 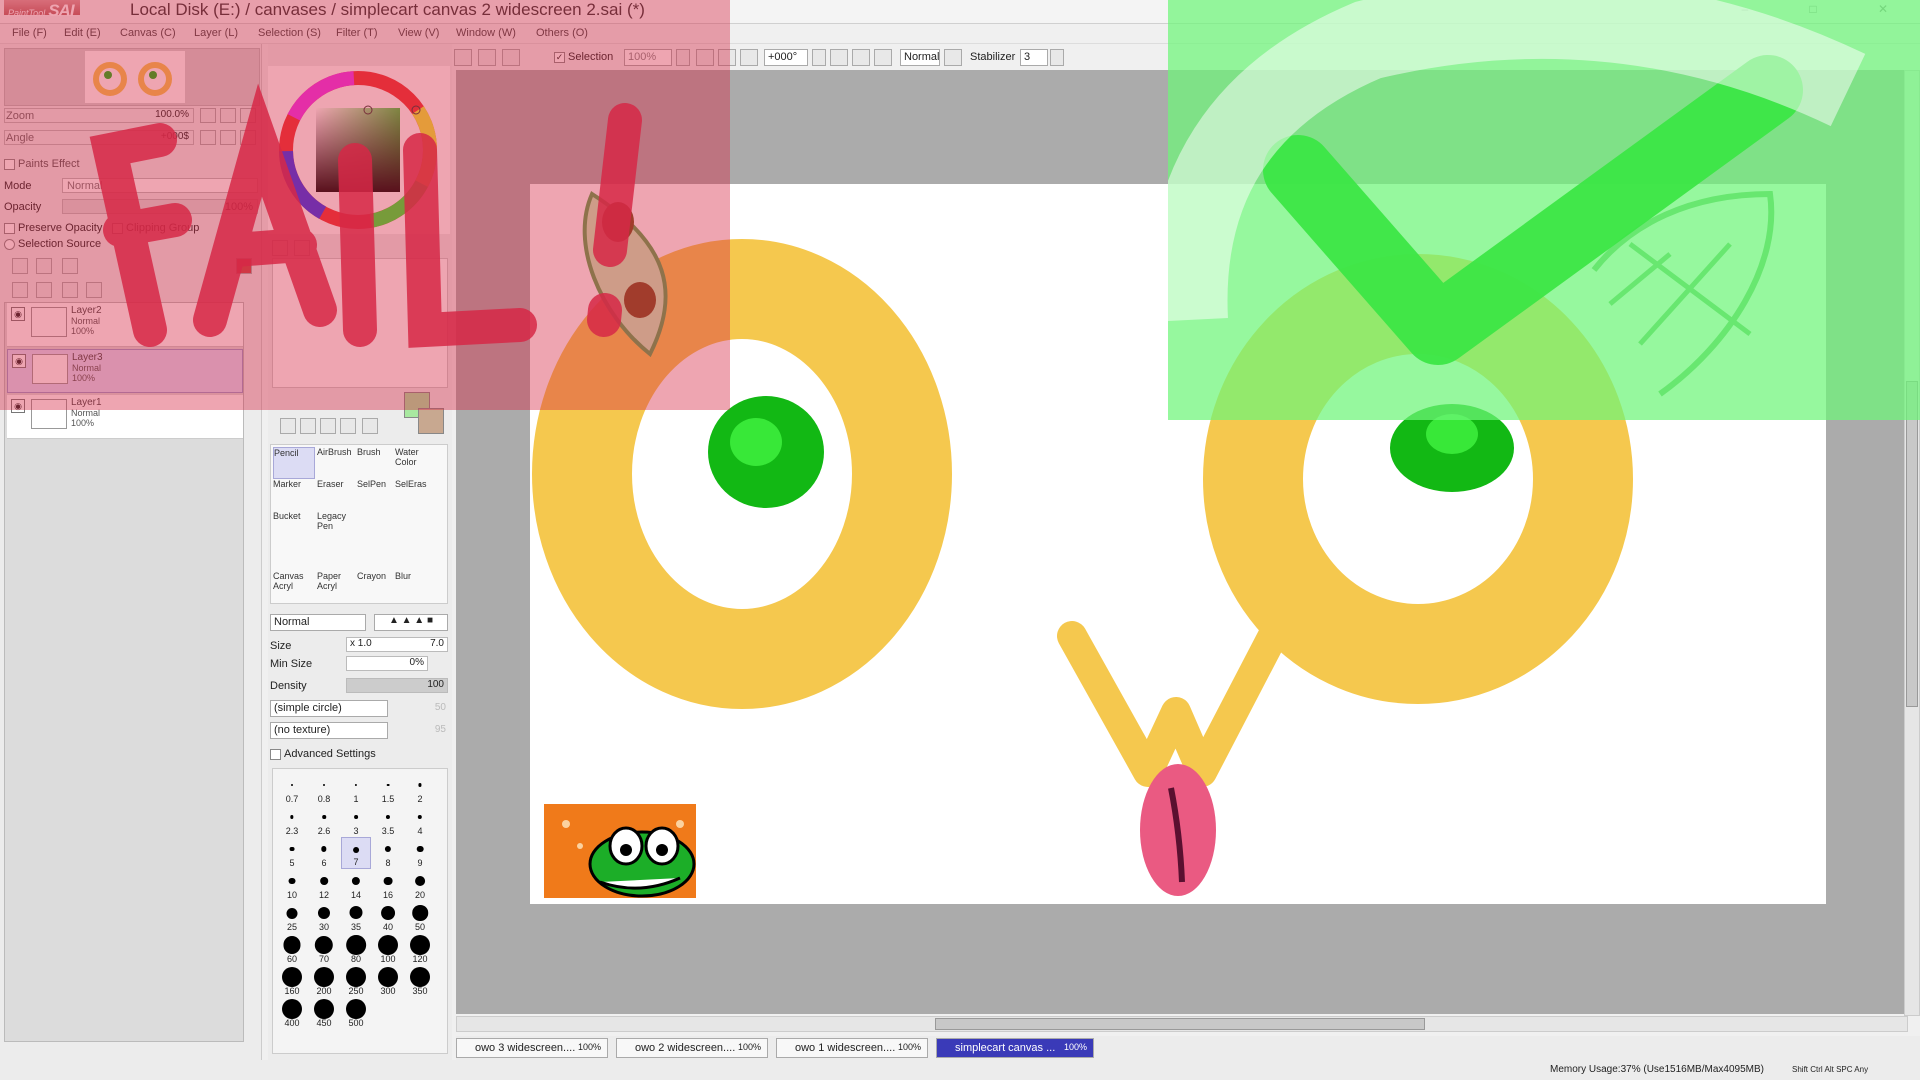 What do you see at coordinates (338, 587) in the screenshot?
I see `tool-paper-acryl: Paper Acryl` at bounding box center [338, 587].